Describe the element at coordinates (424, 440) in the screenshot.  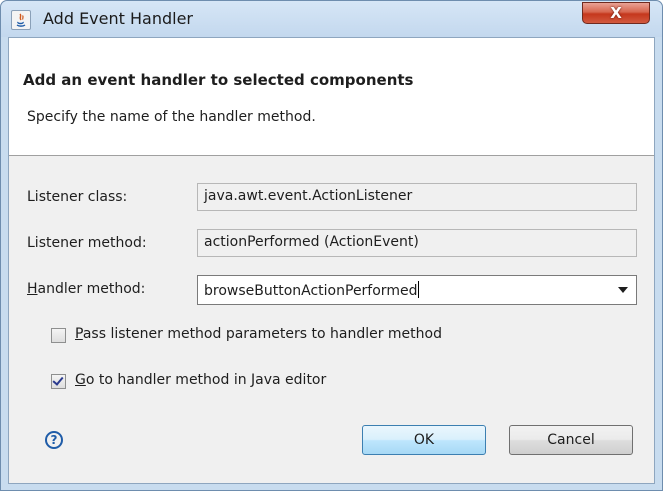
I see `ok-button: OK` at that location.